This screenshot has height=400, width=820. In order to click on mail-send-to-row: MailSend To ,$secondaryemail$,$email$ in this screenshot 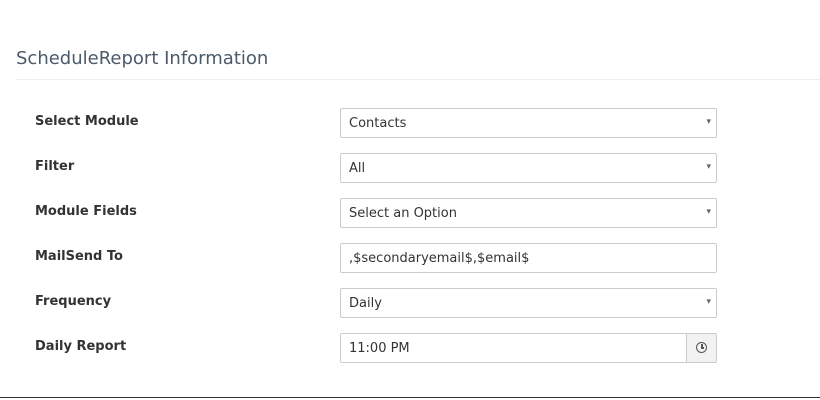, I will do `click(410, 258)`.